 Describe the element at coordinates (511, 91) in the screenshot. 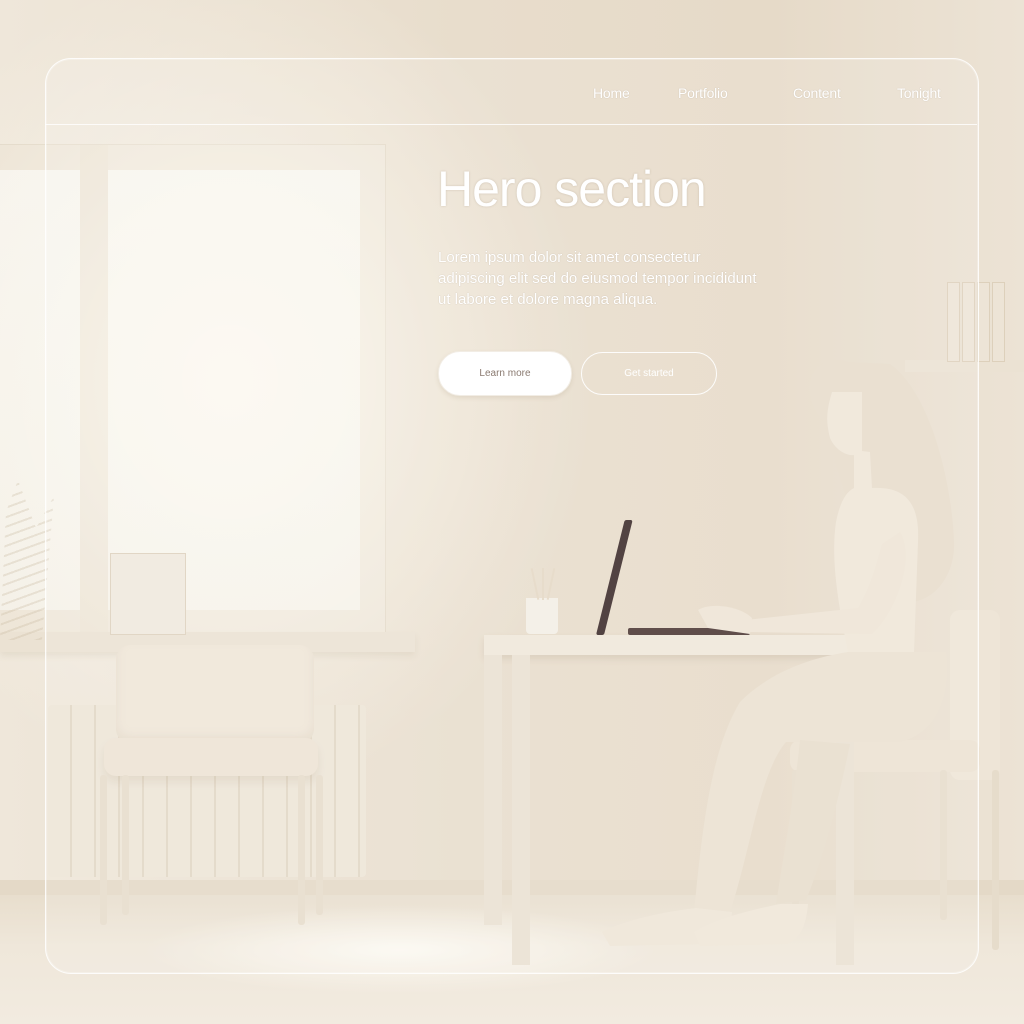

I see `top-nav: Home Portfolio Content Tonight` at that location.